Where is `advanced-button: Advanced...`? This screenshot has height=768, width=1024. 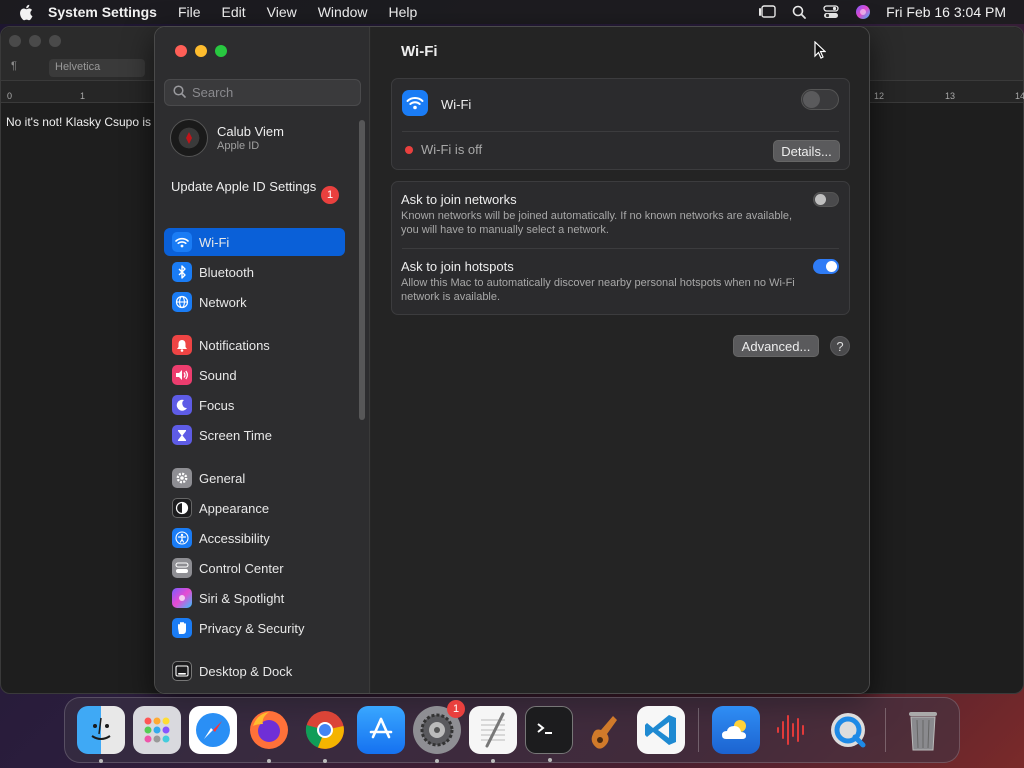
advanced-button: Advanced... is located at coordinates (776, 346).